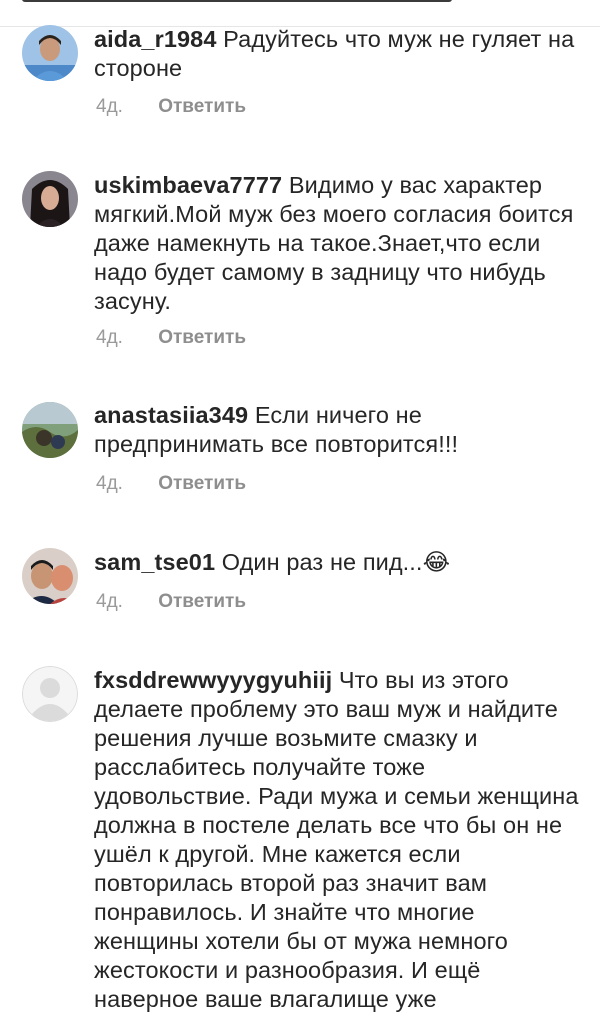 This screenshot has height=1029, width=600. What do you see at coordinates (237, 1) in the screenshot?
I see `cropped-header-text` at bounding box center [237, 1].